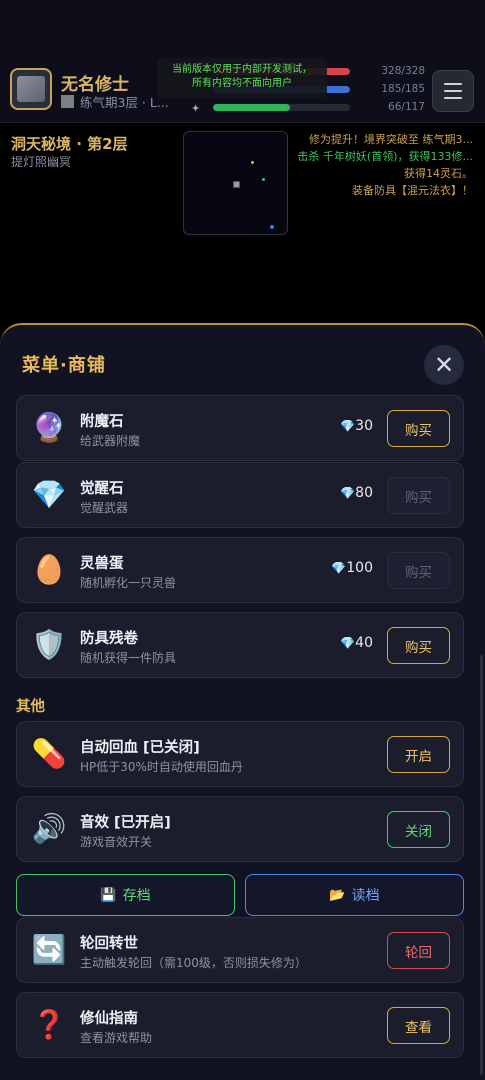 This screenshot has width=485, height=1080. I want to click on exp-value: 66/117, so click(406, 107).